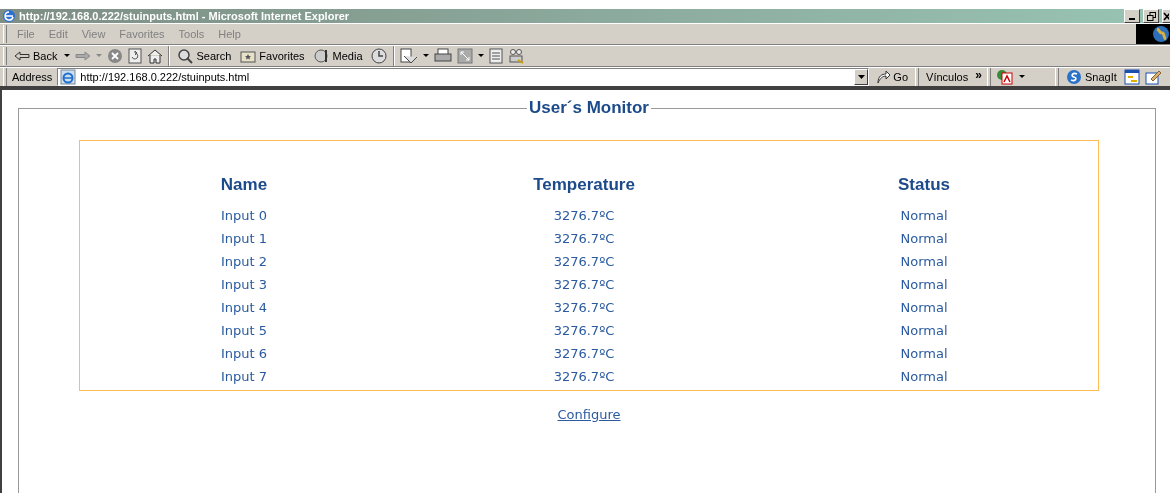  What do you see at coordinates (32, 77) in the screenshot?
I see `address-label: Address` at bounding box center [32, 77].